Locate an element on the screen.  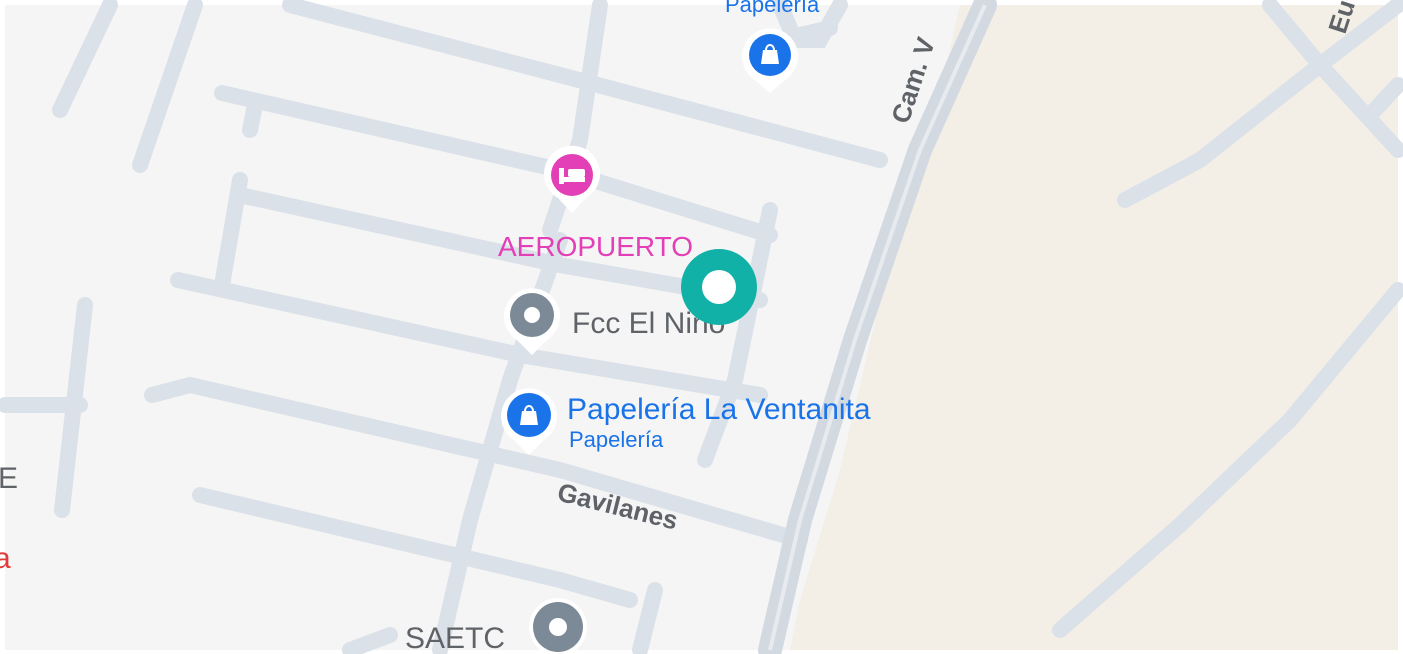
place-label: Papelería is located at coordinates (772, 8).